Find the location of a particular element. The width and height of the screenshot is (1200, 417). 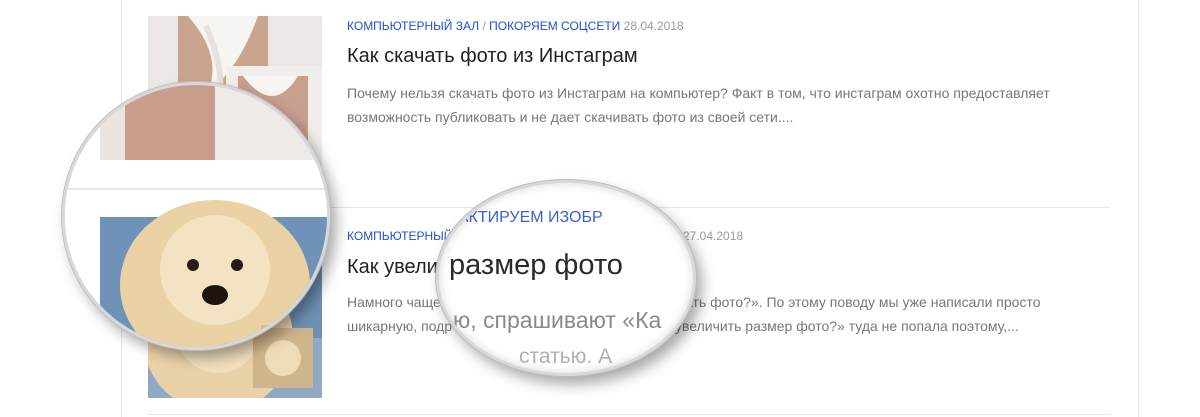

article-divider is located at coordinates (629, 414).